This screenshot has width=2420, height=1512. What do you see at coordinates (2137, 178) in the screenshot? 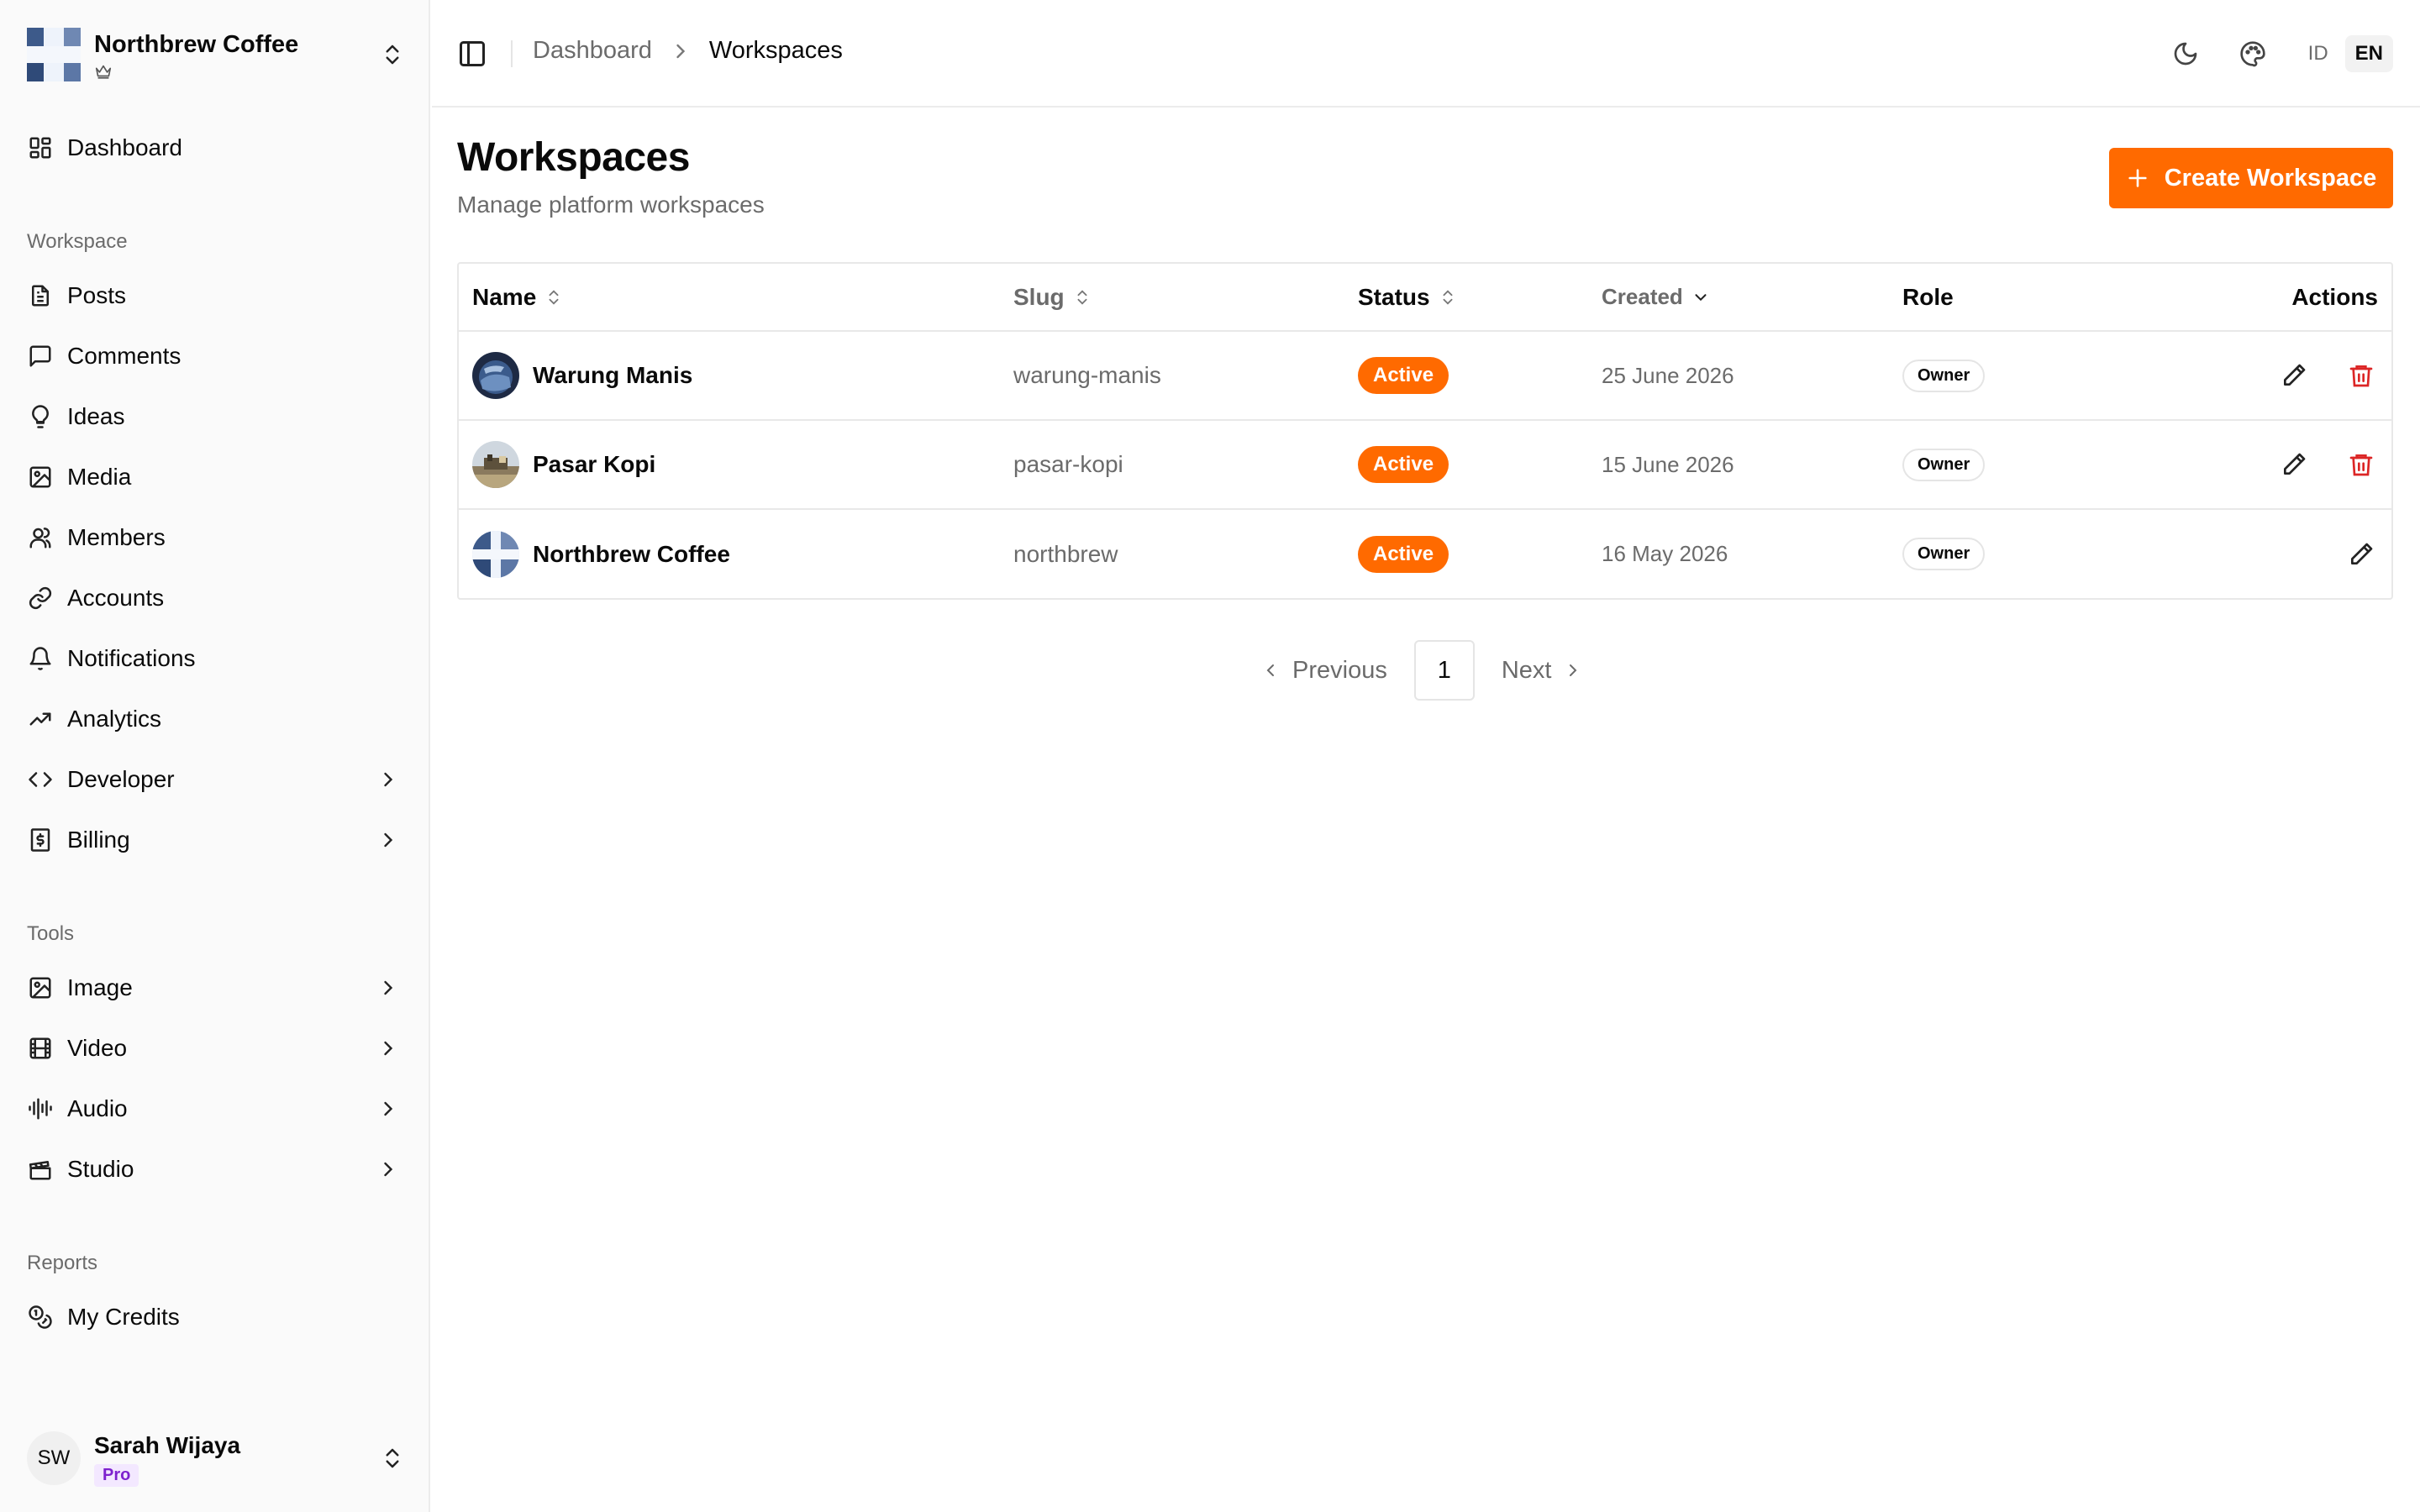
I see `plus-icon` at bounding box center [2137, 178].